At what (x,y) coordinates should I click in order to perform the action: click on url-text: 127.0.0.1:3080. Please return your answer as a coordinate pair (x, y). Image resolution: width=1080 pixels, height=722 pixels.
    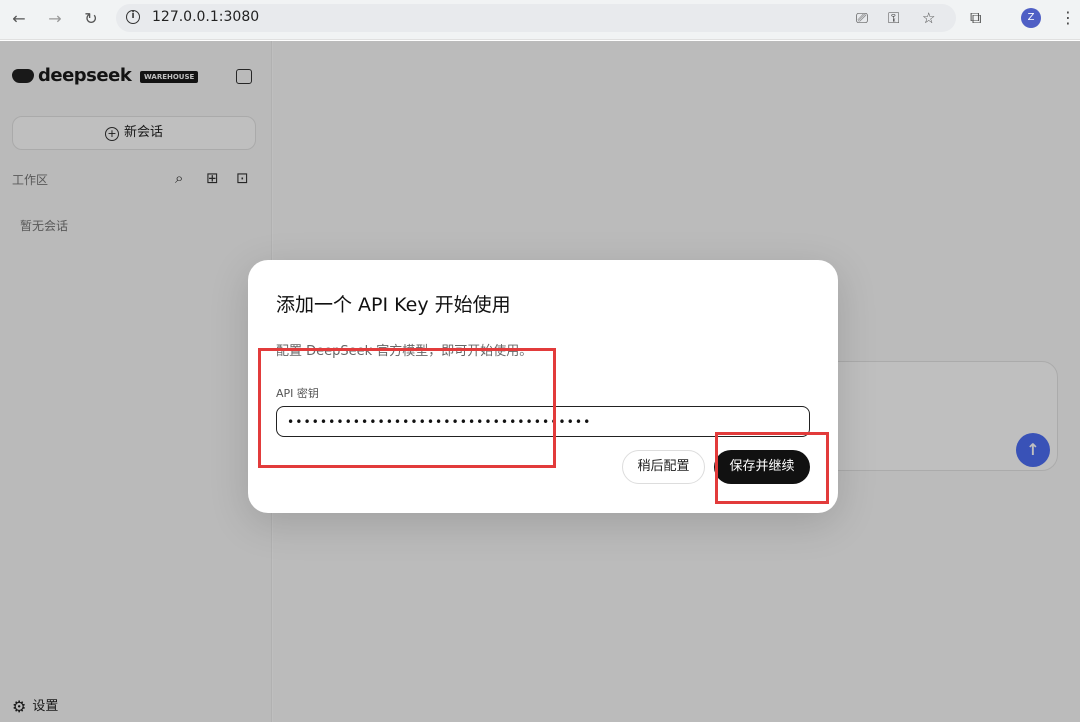
    Looking at the image, I should click on (205, 17).